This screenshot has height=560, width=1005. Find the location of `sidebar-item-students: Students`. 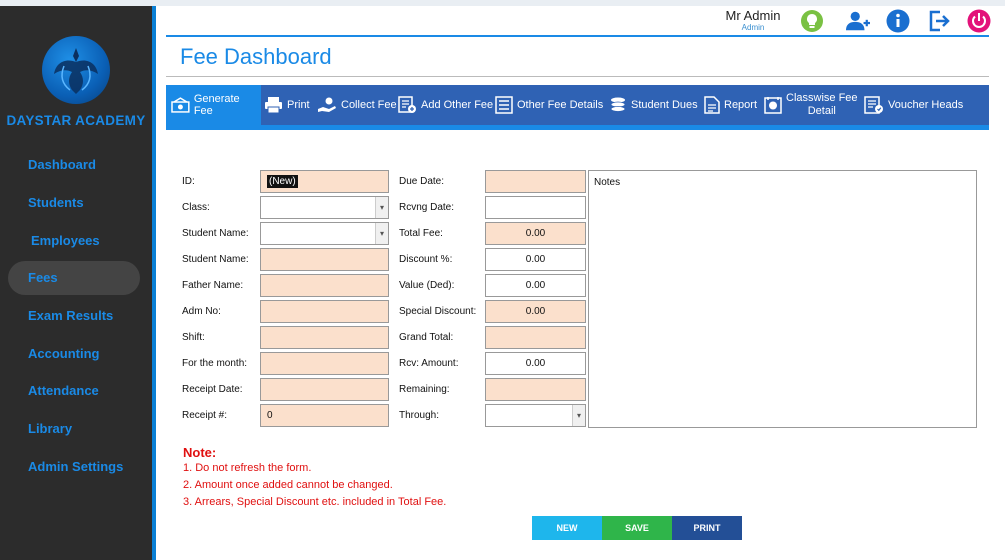

sidebar-item-students: Students is located at coordinates (74, 203).